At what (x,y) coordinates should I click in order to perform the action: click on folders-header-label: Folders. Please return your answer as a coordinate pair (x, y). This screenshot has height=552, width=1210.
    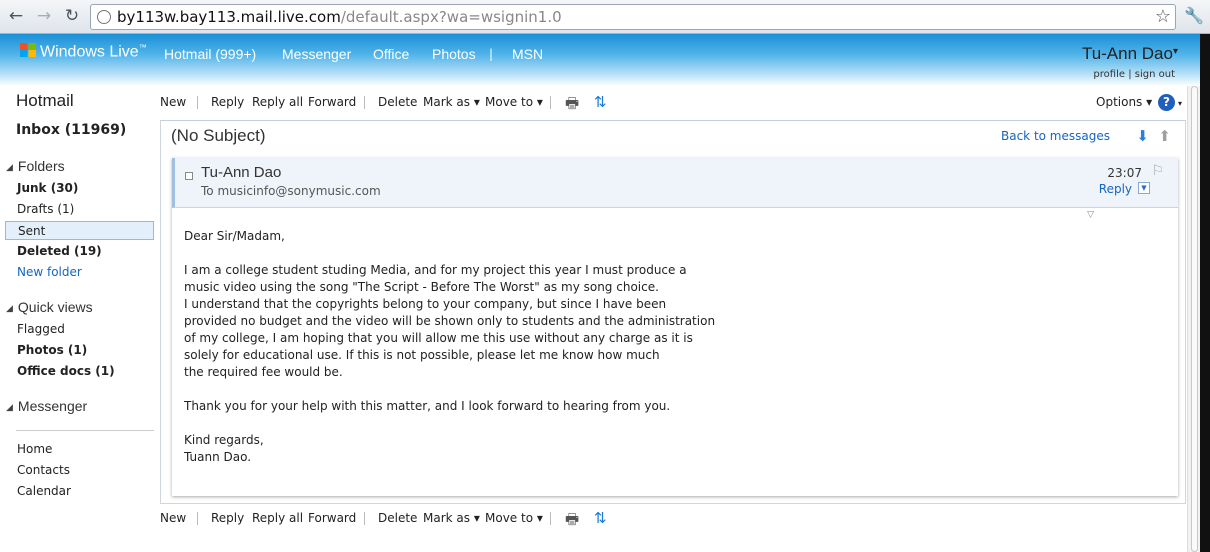
    Looking at the image, I should click on (41, 166).